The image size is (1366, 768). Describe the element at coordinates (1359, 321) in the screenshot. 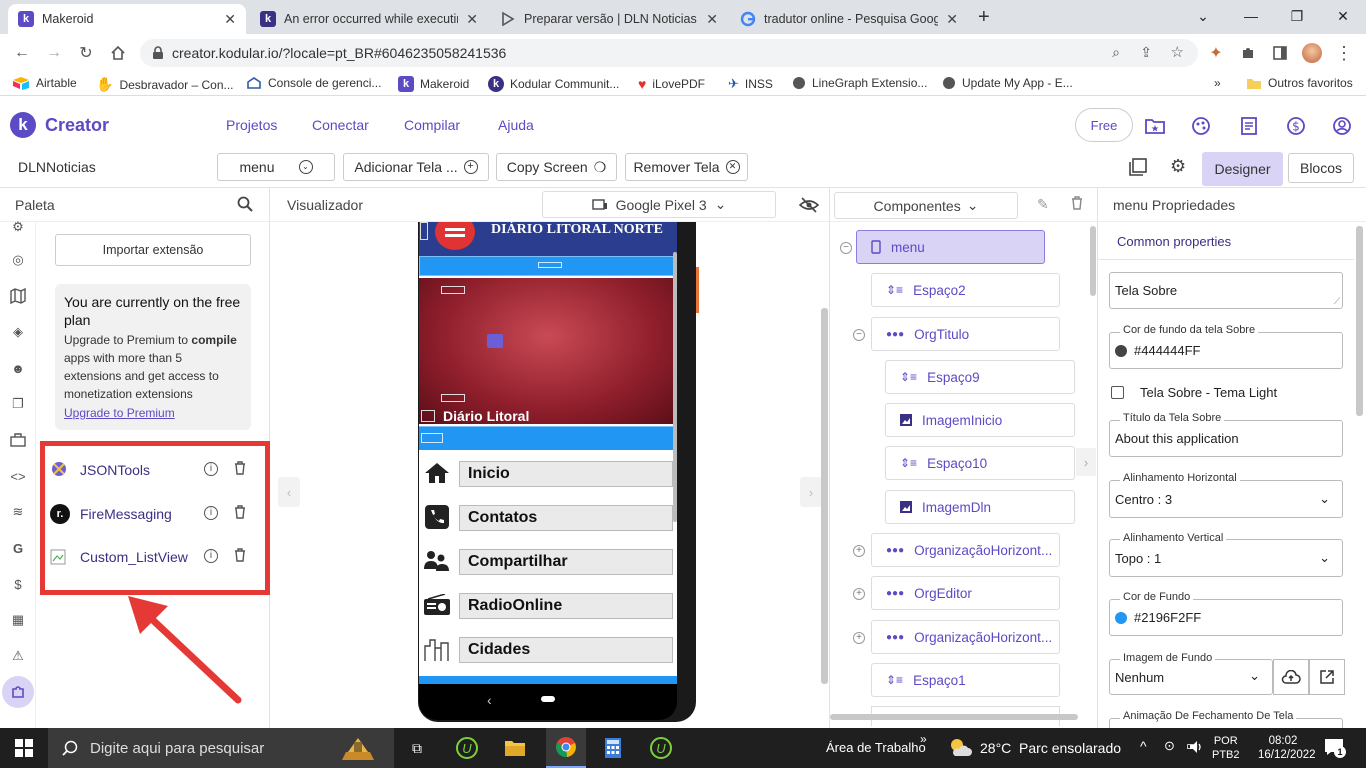

I see `properties-scrollbar` at that location.